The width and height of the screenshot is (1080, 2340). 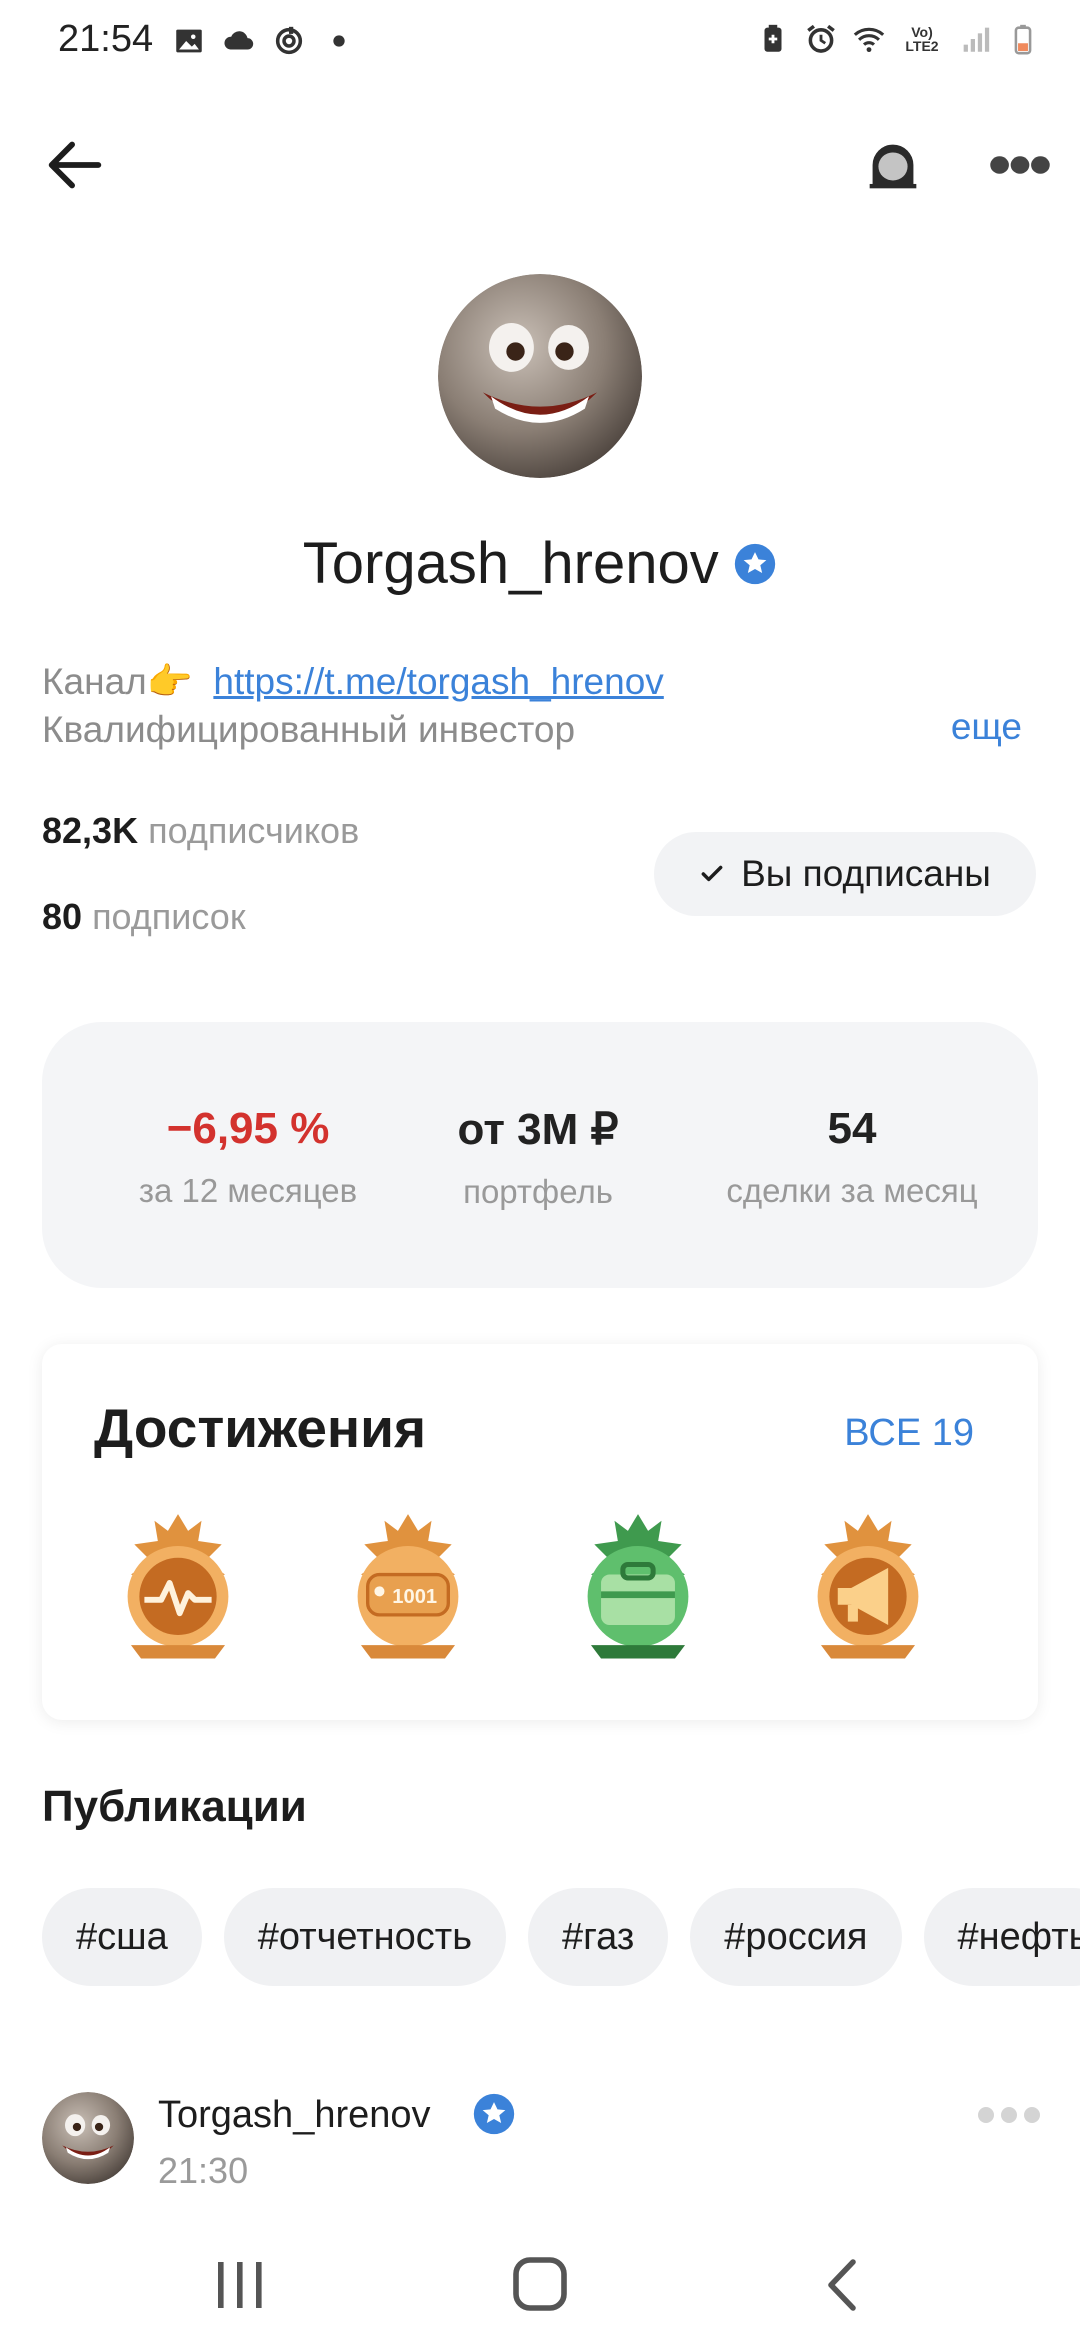 What do you see at coordinates (869, 40) in the screenshot?
I see `wifi-icon` at bounding box center [869, 40].